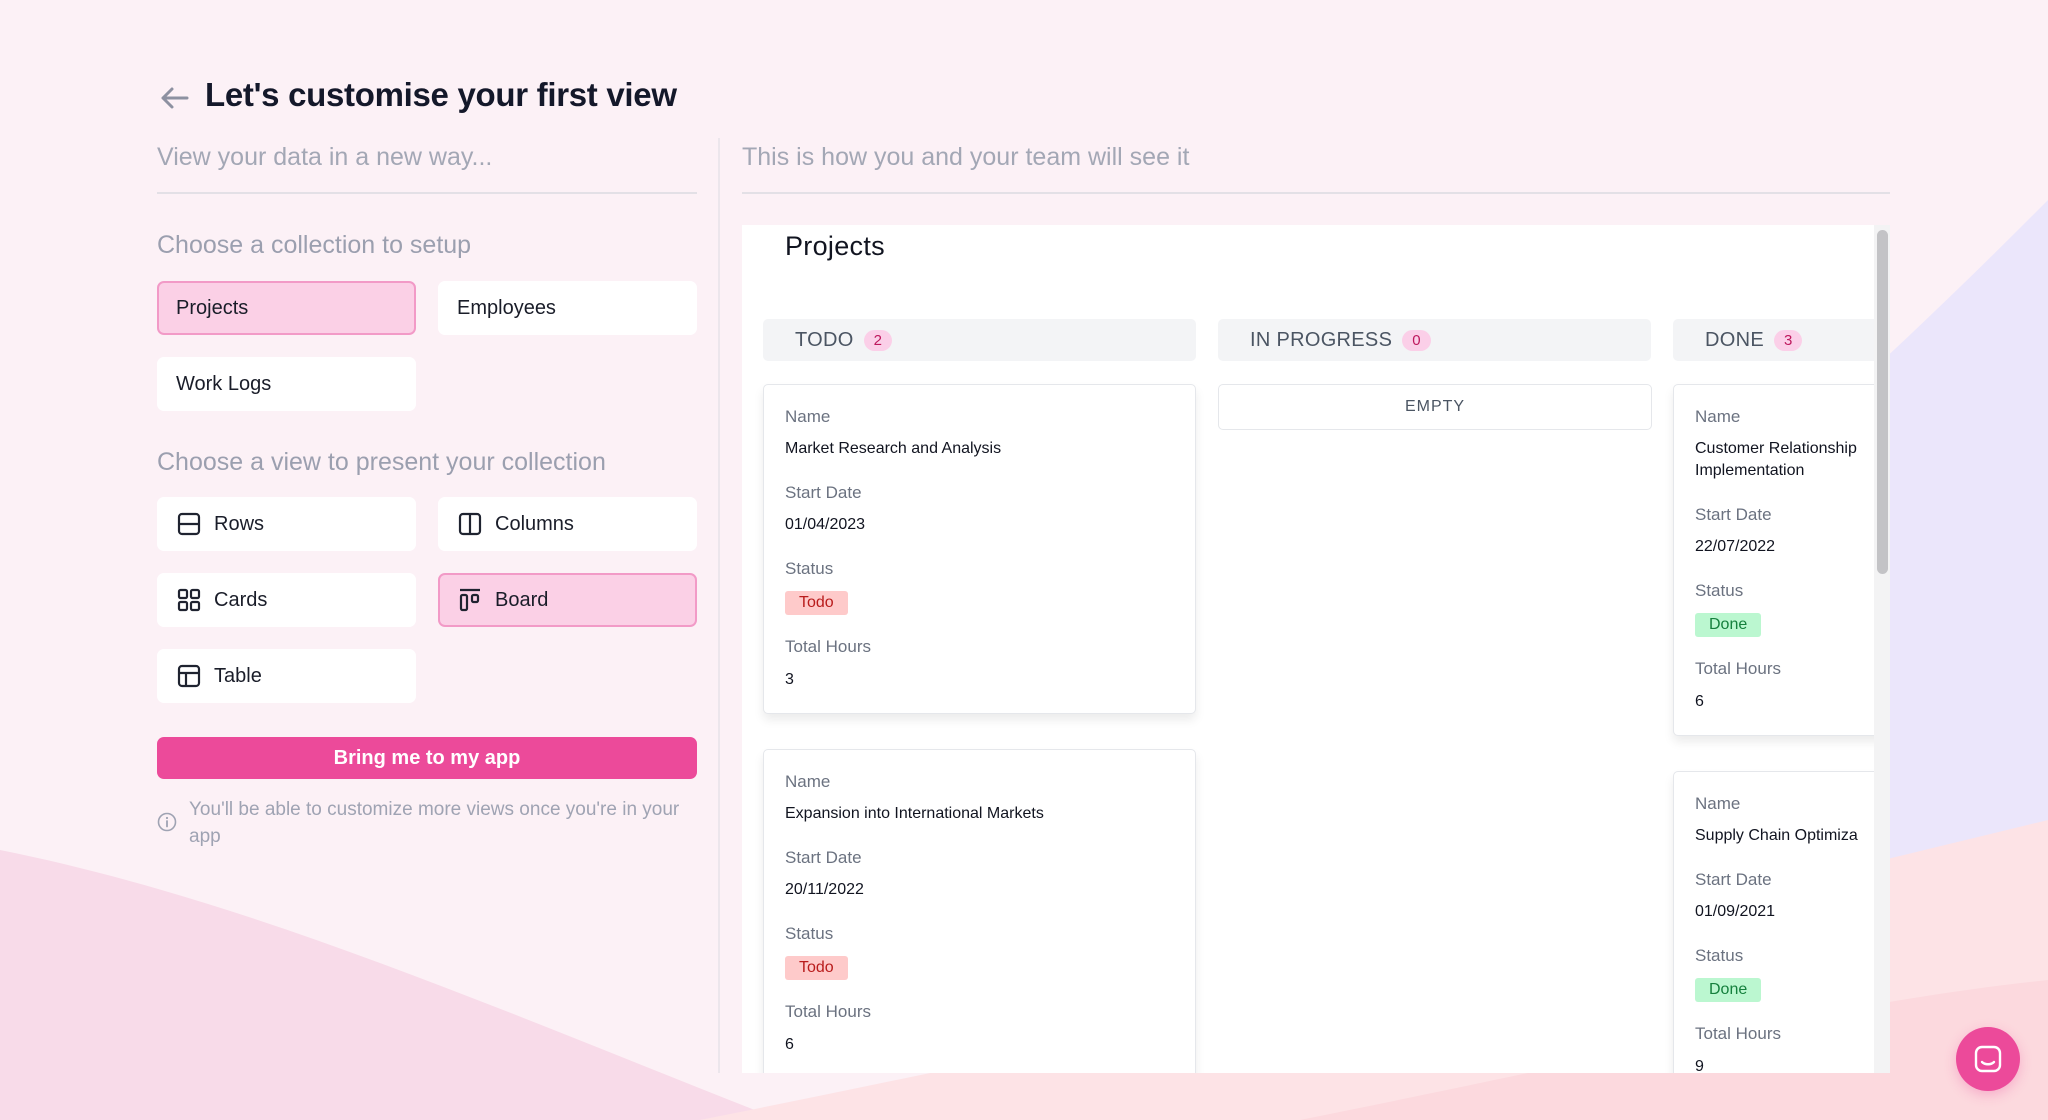 This screenshot has width=2048, height=1120. What do you see at coordinates (1321, 339) in the screenshot?
I see `column-header-label: IN PROGRESS` at bounding box center [1321, 339].